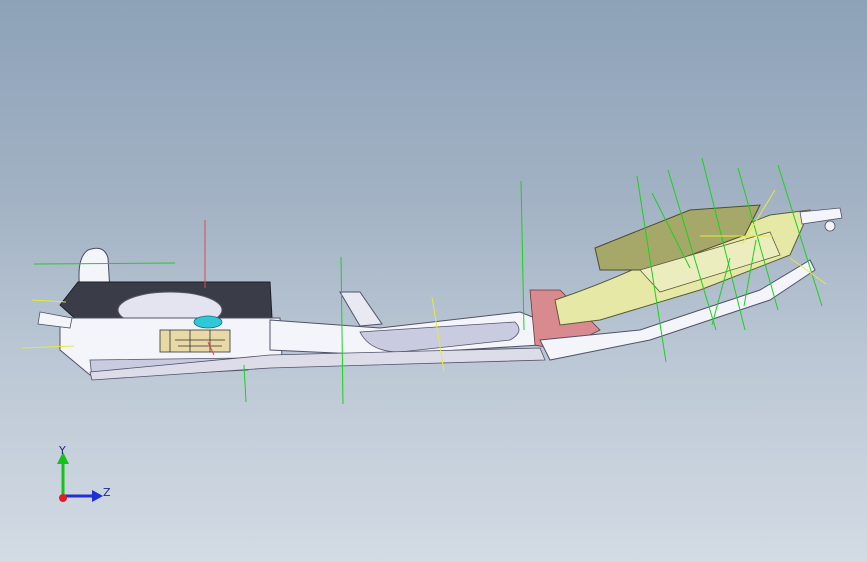  I want to click on x-axis-origin-dot, so click(63, 498).